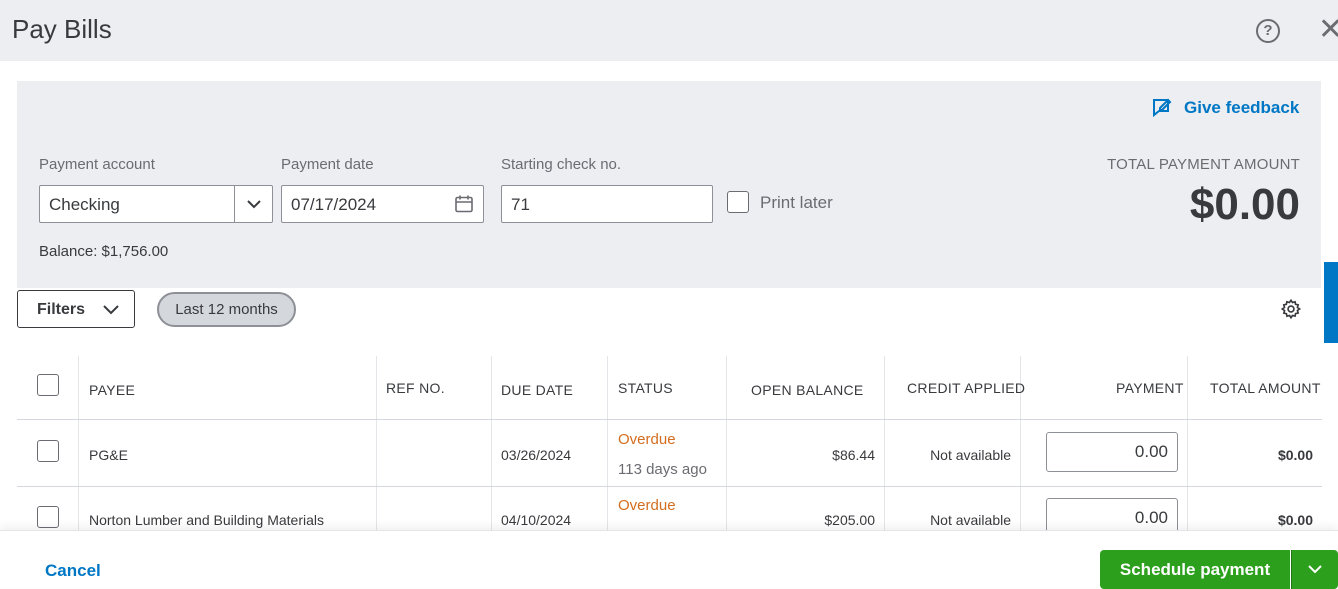 Image resolution: width=1338 pixels, height=589 pixels. I want to click on starting-check-no-input: 71, so click(607, 204).